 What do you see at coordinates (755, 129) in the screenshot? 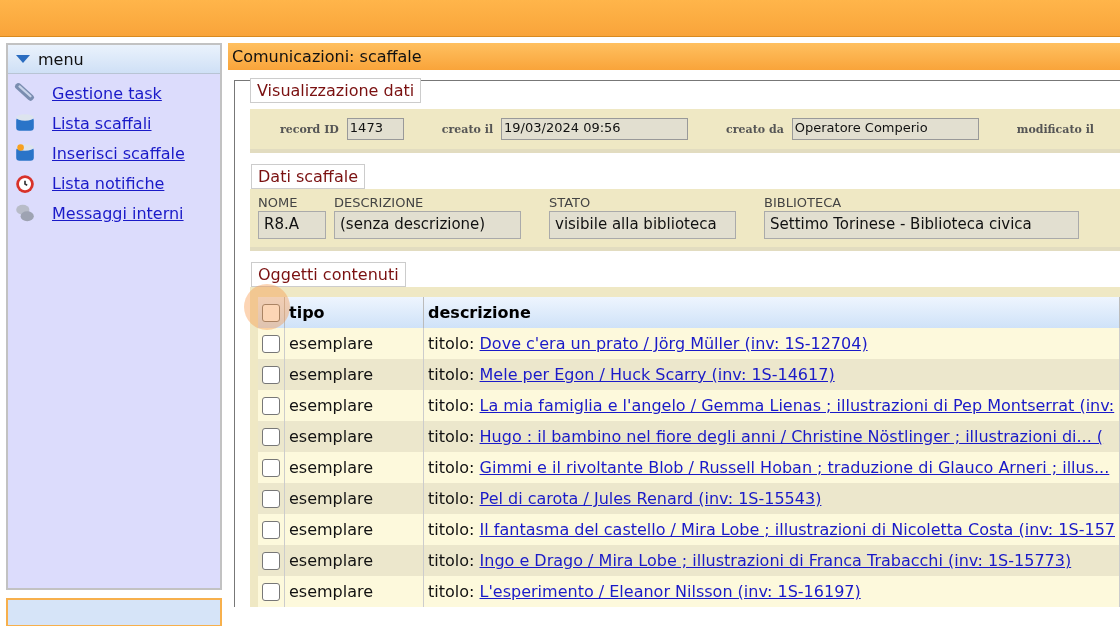
I see `field-label: creato da` at bounding box center [755, 129].